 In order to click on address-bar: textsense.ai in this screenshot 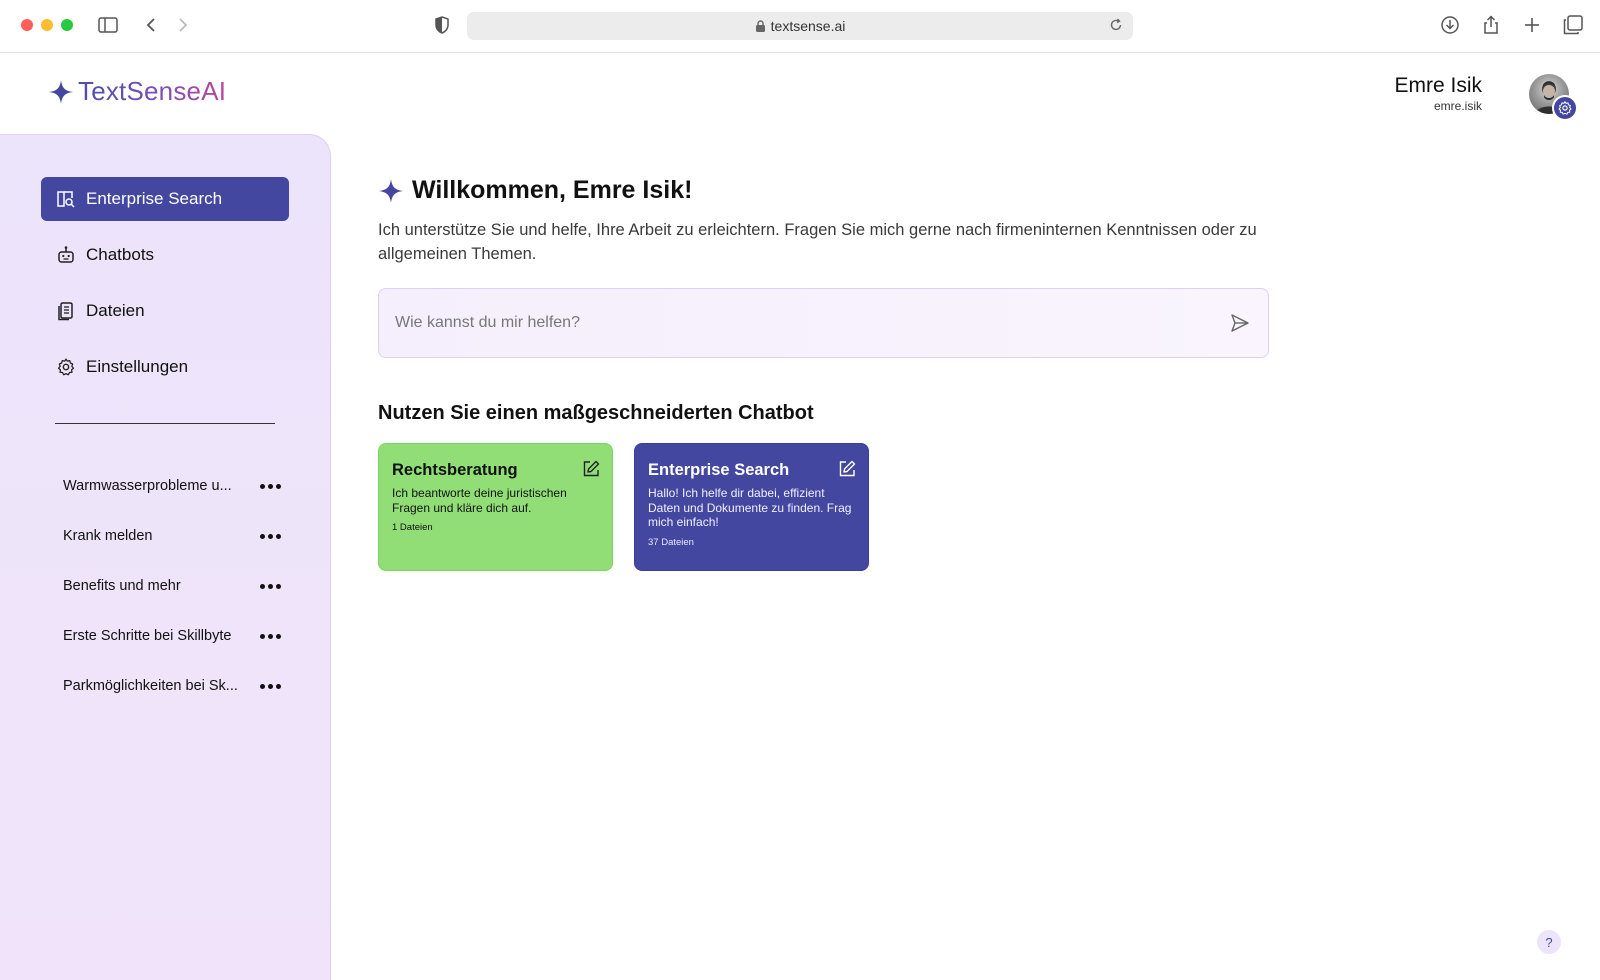, I will do `click(800, 26)`.